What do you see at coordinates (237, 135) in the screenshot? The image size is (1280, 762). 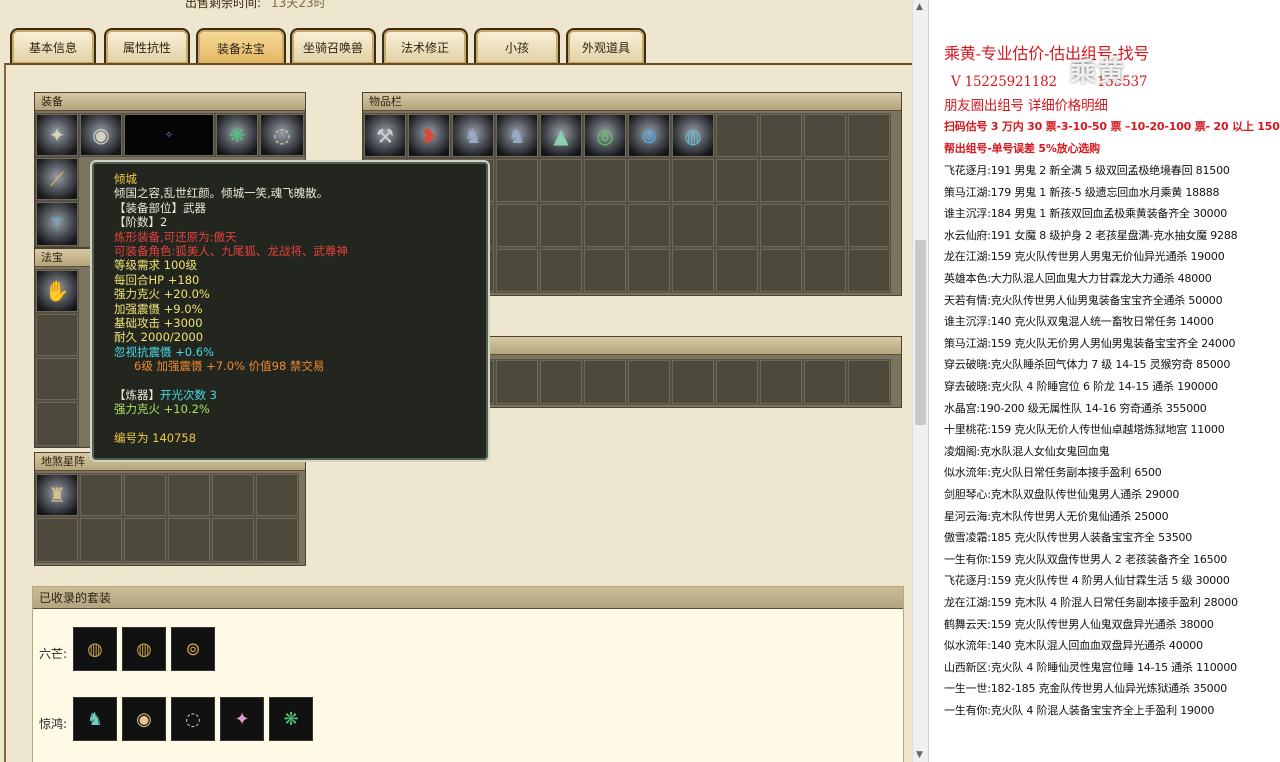 I see `equipment-slot: ❋` at bounding box center [237, 135].